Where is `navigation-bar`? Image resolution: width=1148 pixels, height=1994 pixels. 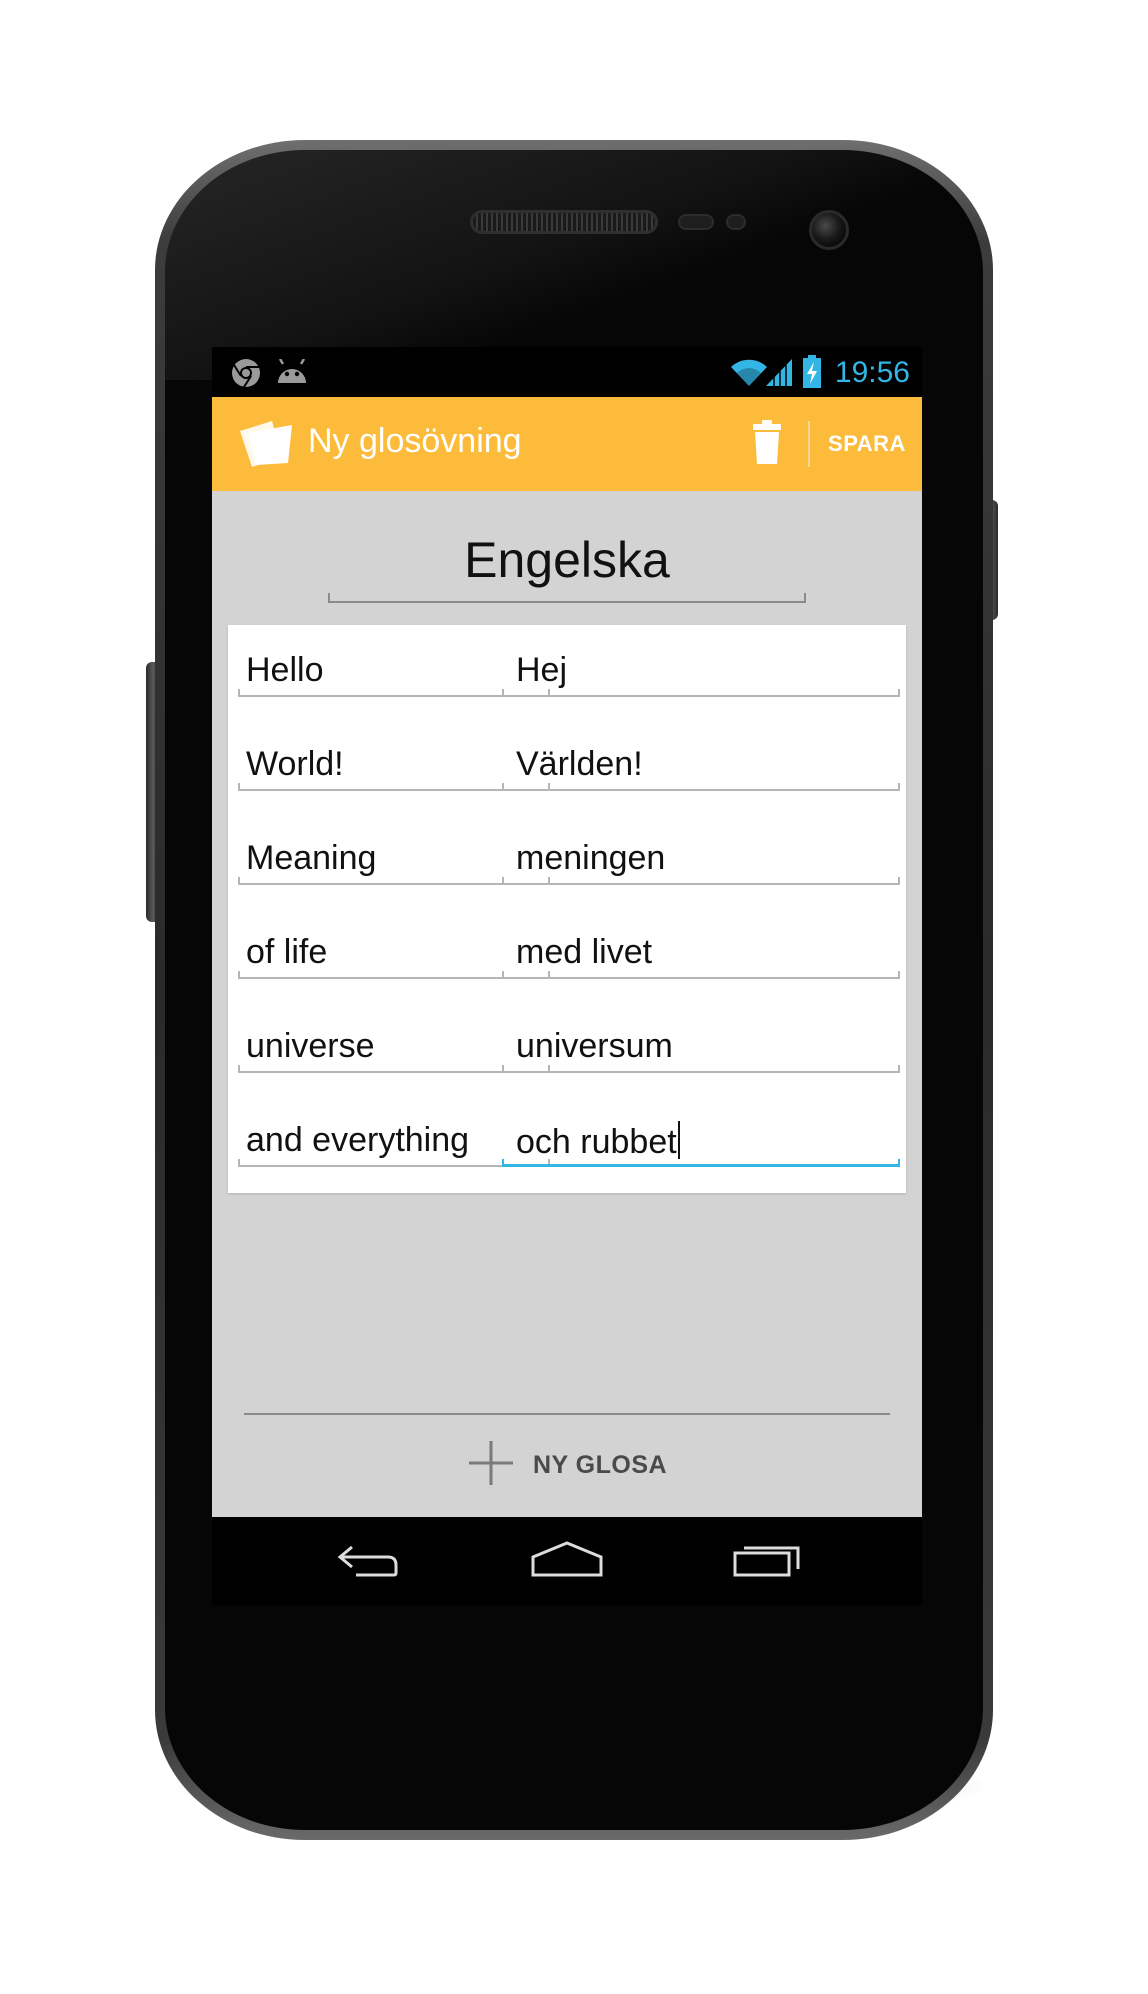
navigation-bar is located at coordinates (567, 1561).